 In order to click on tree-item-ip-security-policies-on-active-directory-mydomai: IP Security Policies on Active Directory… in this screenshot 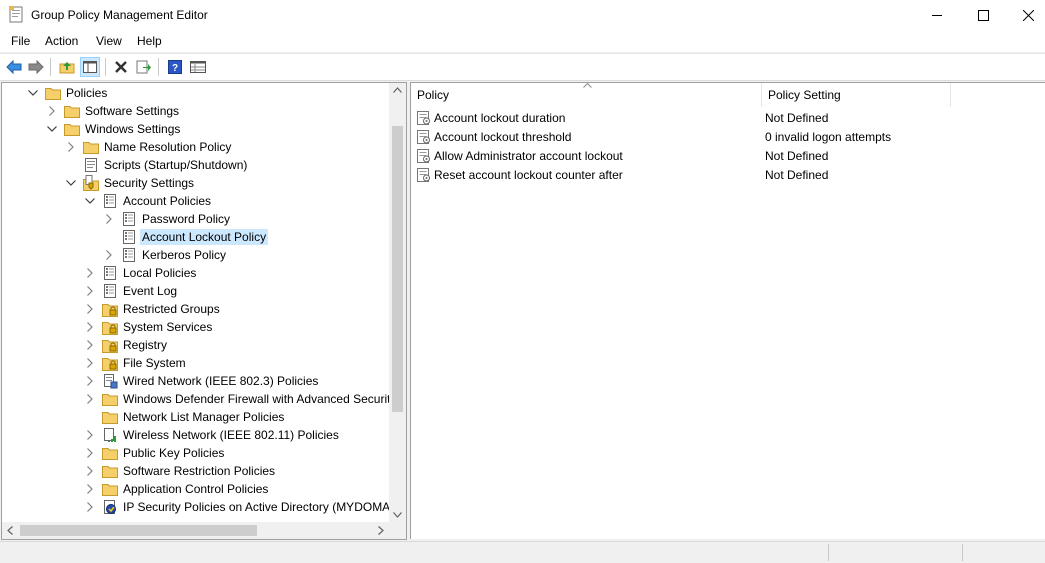, I will do `click(240, 507)`.